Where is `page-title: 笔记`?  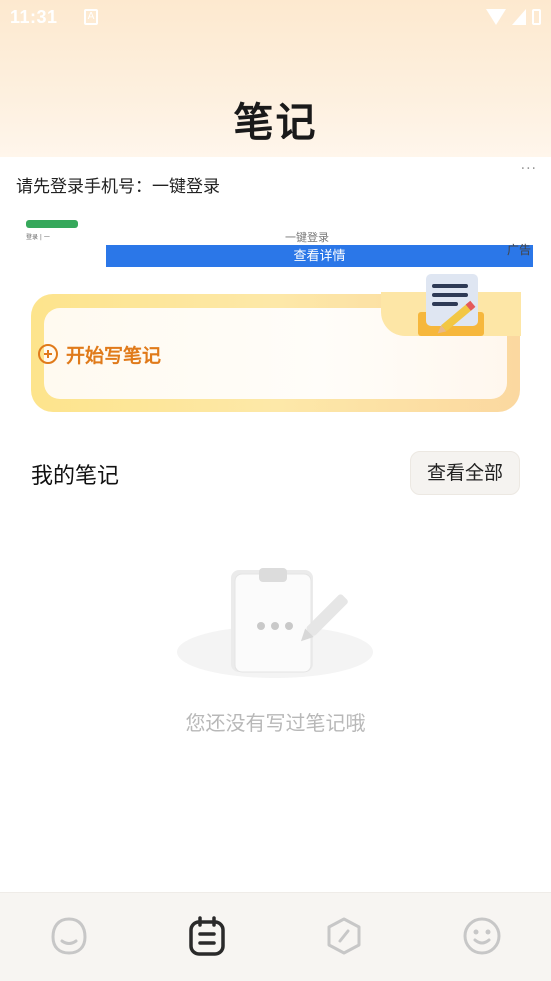
page-title: 笔记 is located at coordinates (275, 123).